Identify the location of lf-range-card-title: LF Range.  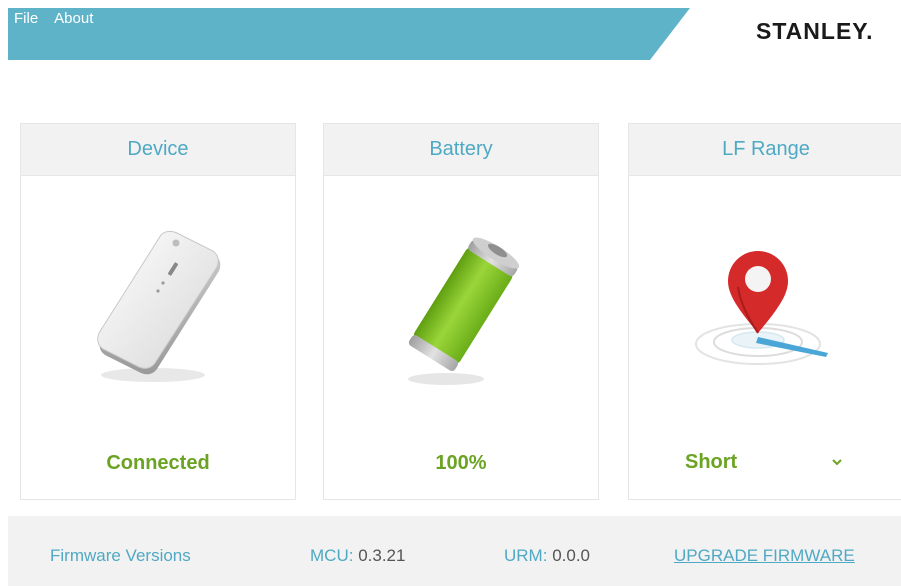
(766, 149).